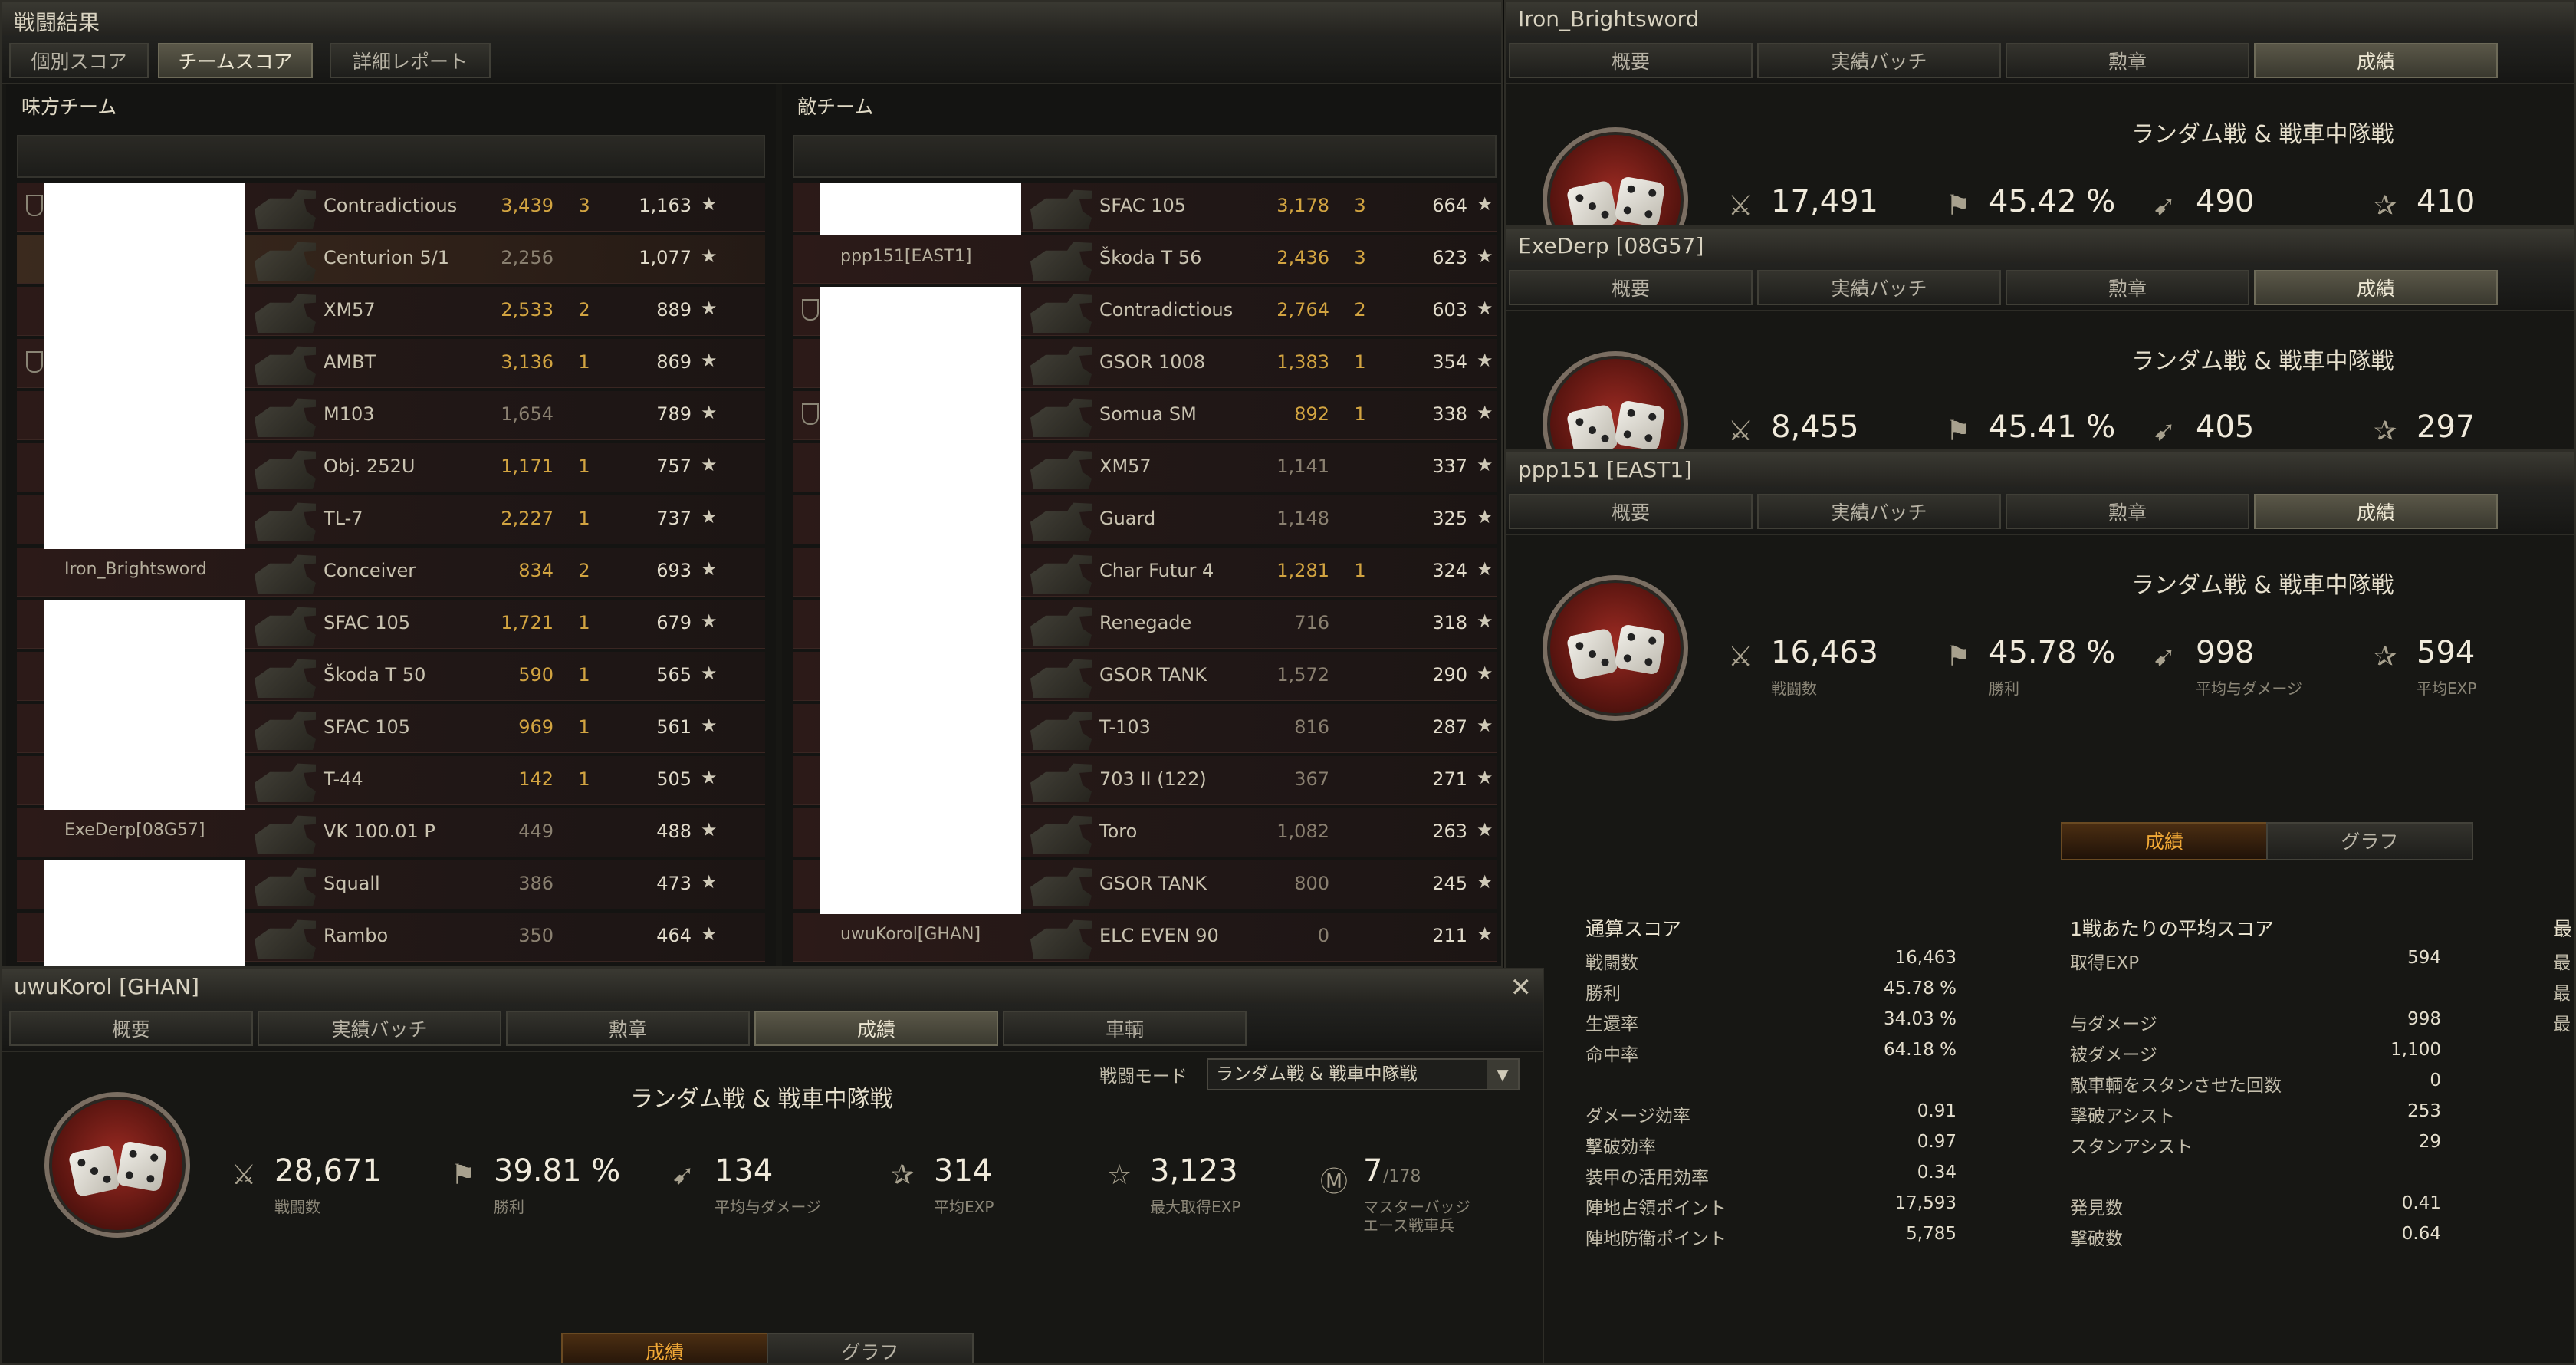 The height and width of the screenshot is (1365, 2576). I want to click on kills-value: 1, so click(584, 362).